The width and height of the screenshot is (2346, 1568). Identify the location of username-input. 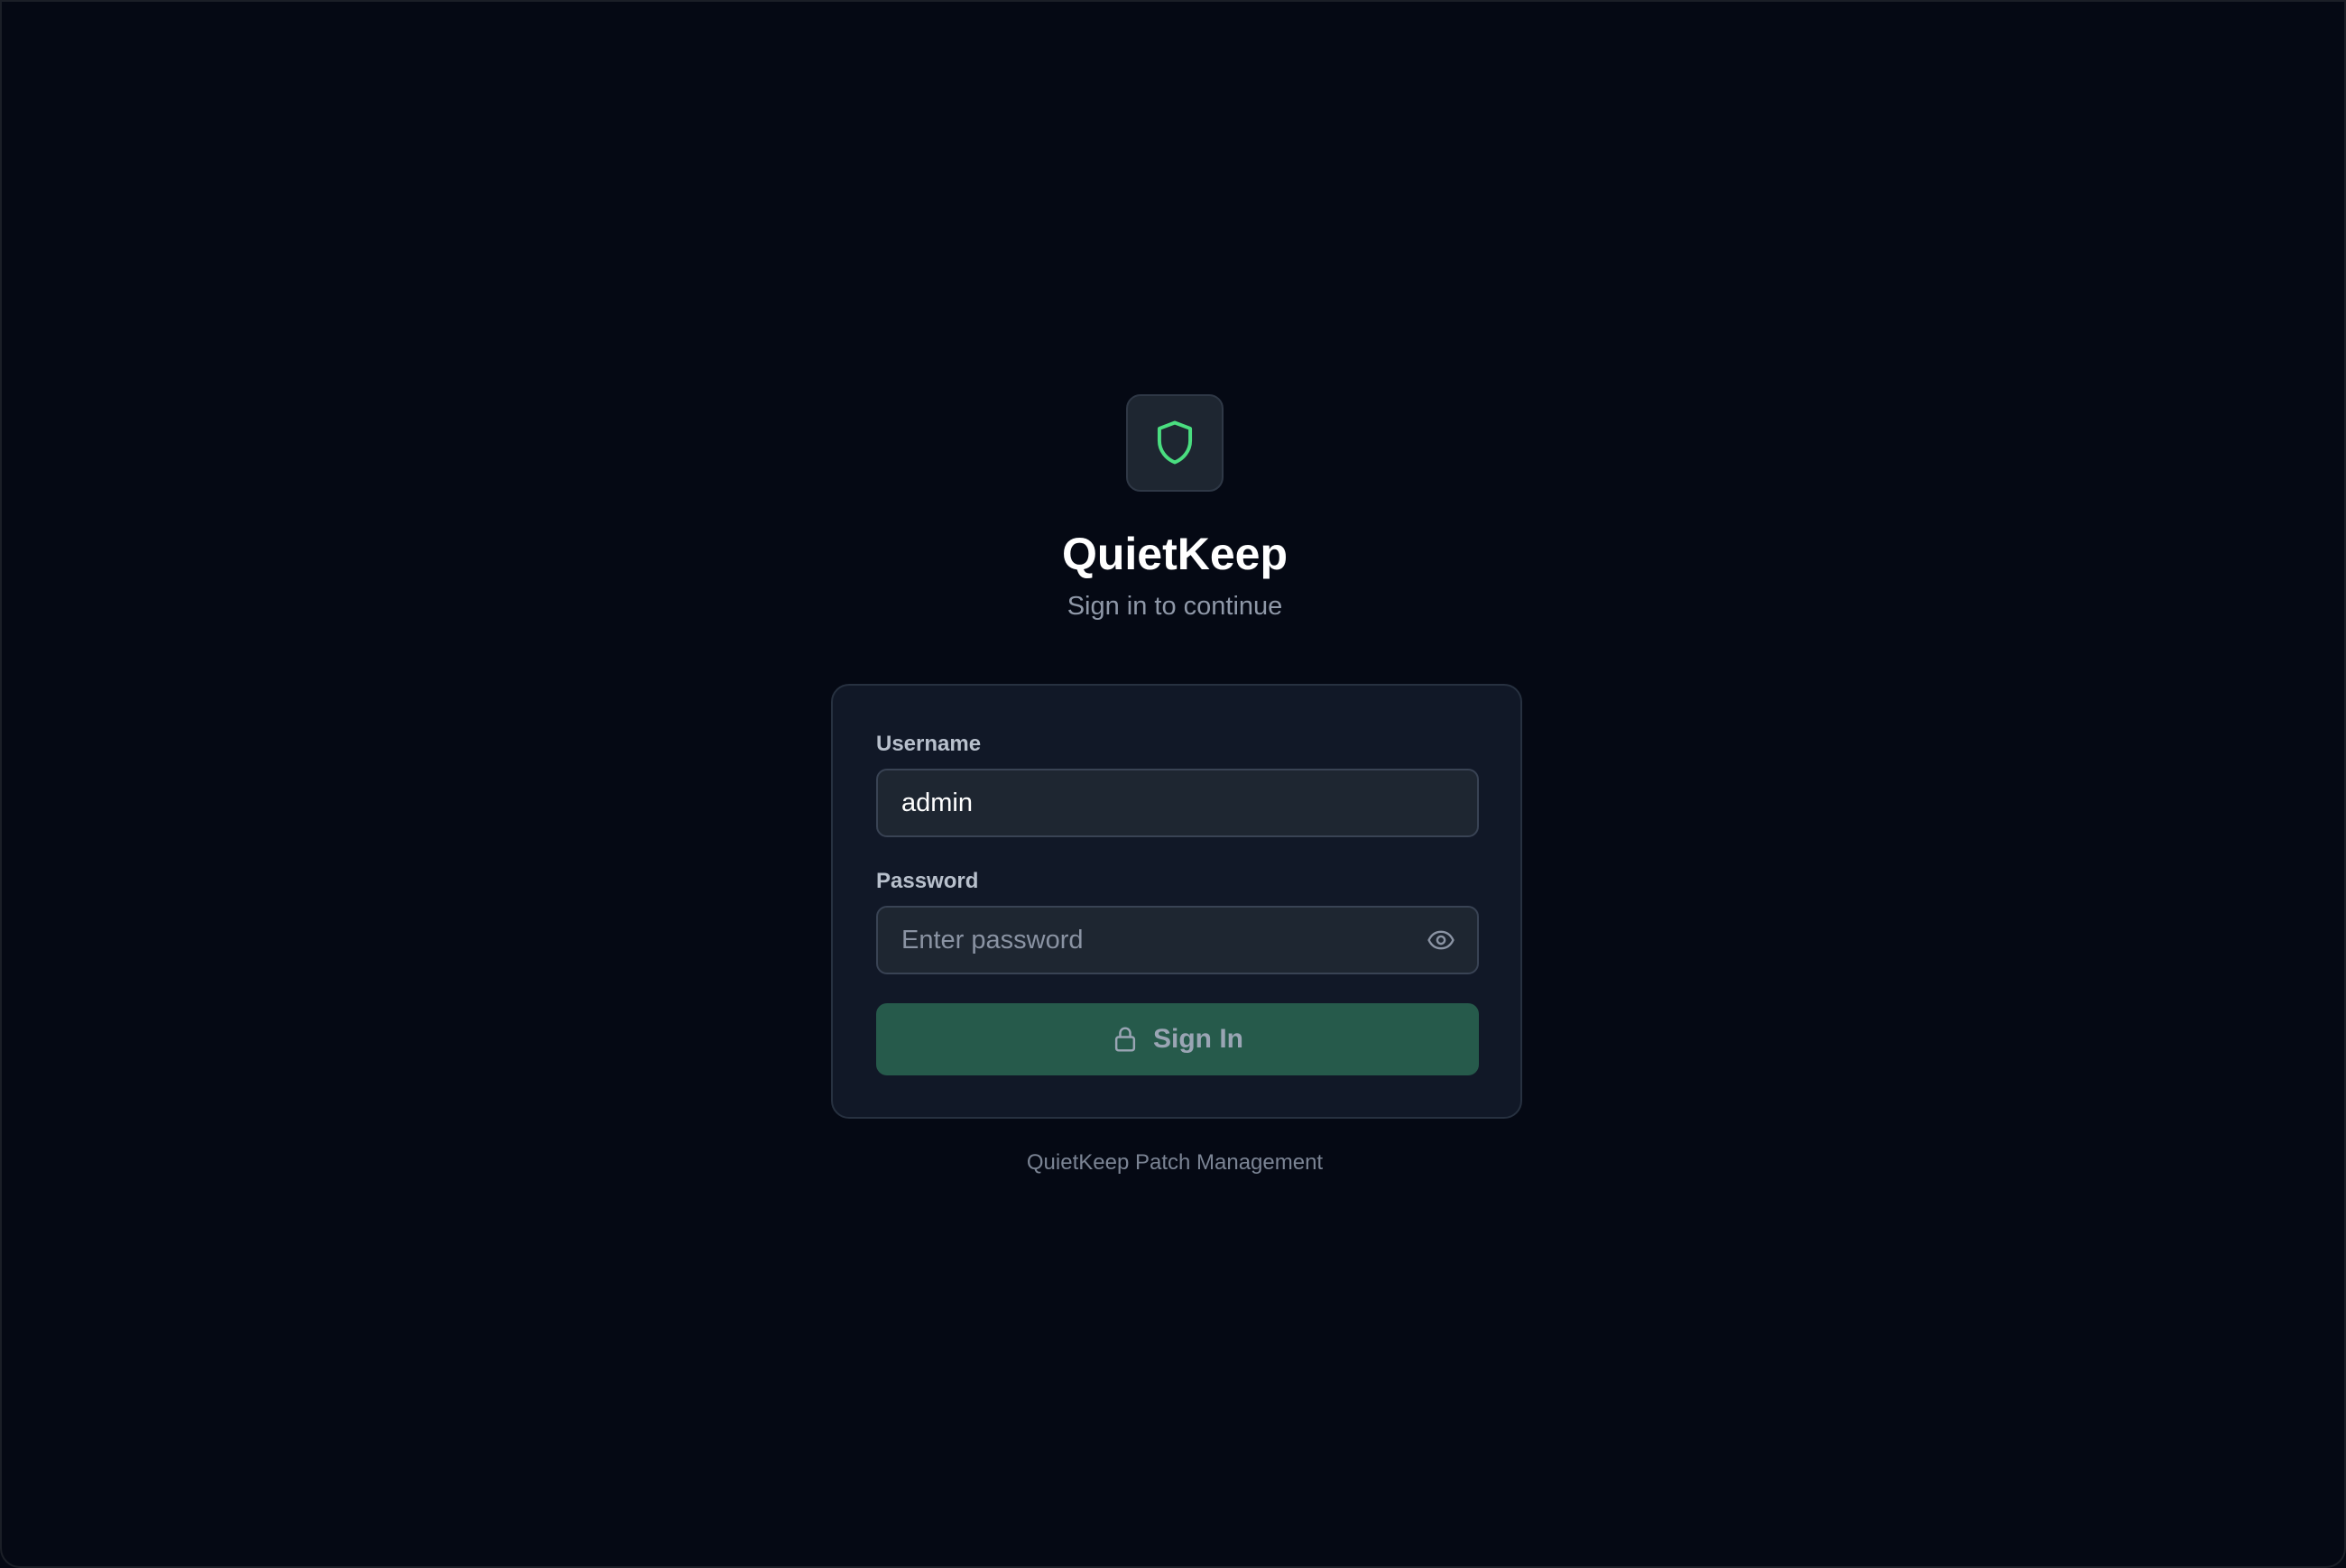
(1177, 802).